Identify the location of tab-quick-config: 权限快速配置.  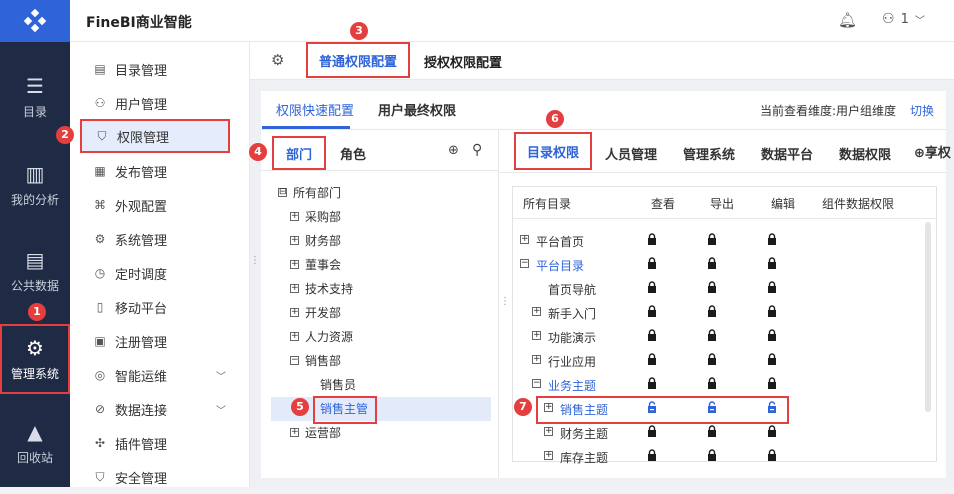
(315, 109).